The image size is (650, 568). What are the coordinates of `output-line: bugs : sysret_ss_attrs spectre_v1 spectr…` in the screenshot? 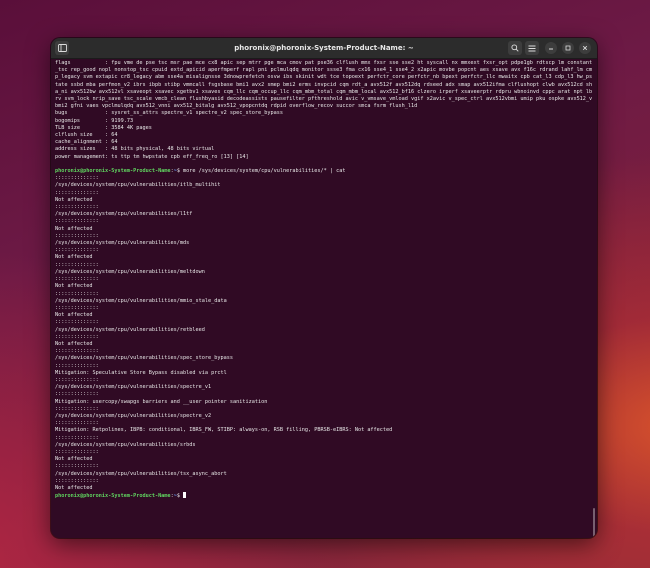 It's located at (169, 113).